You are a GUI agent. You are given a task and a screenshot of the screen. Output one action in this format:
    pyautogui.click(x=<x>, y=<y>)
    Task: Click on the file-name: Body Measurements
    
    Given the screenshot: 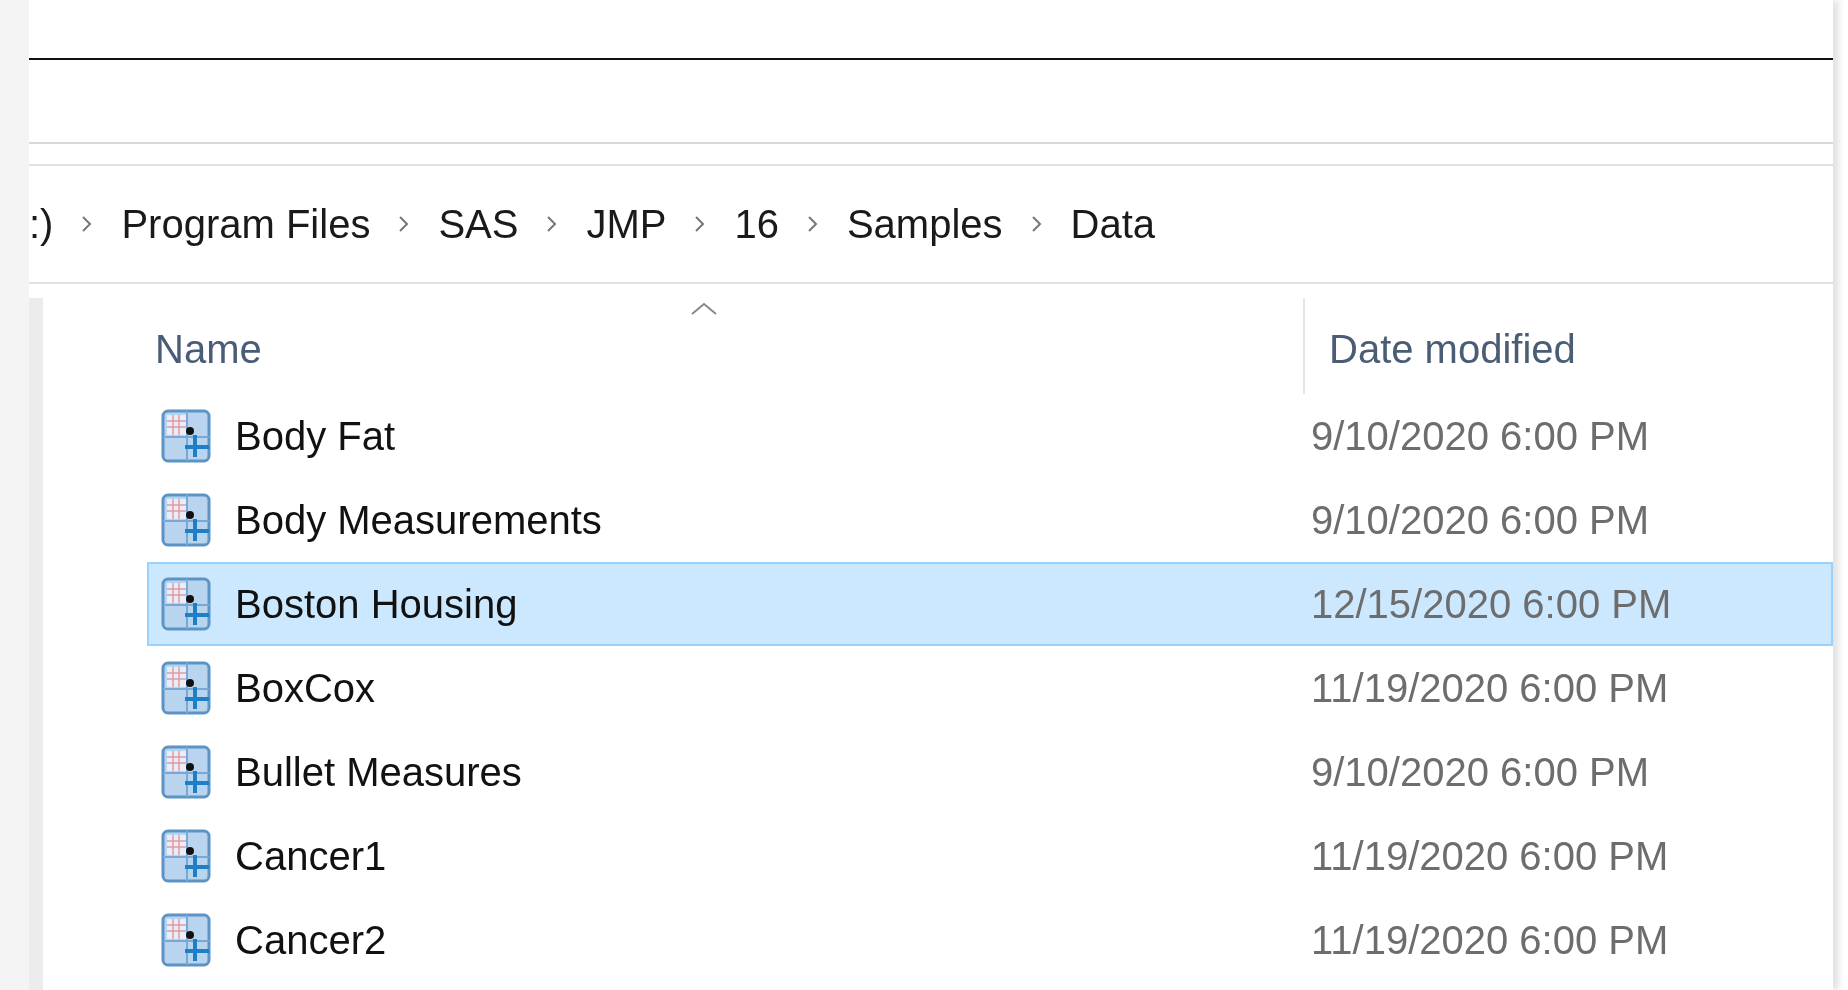 What is the action you would take?
    pyautogui.click(x=418, y=520)
    